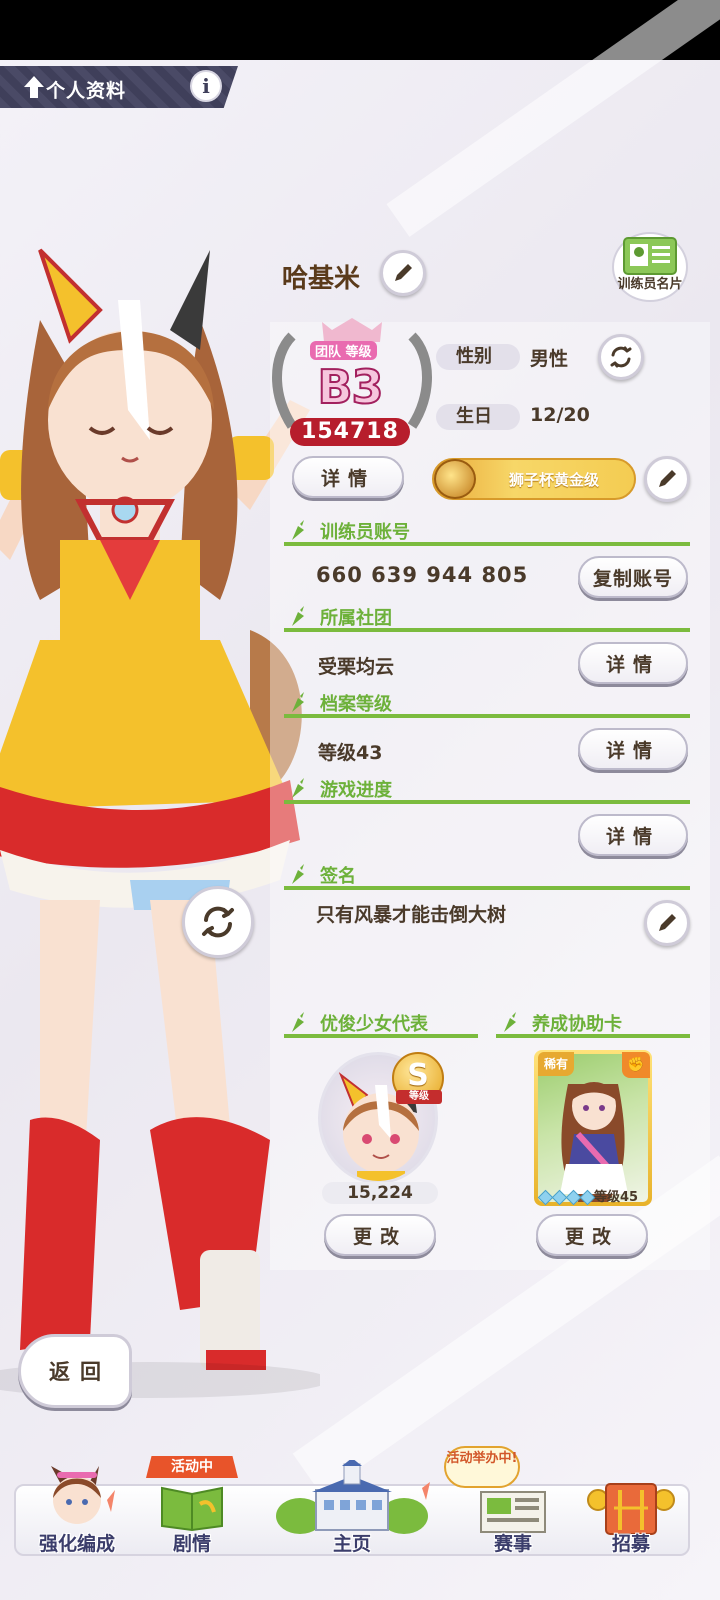 Image resolution: width=720 pixels, height=1600 pixels. What do you see at coordinates (348, 477) in the screenshot?
I see `rank-detail-button: 详情` at bounding box center [348, 477].